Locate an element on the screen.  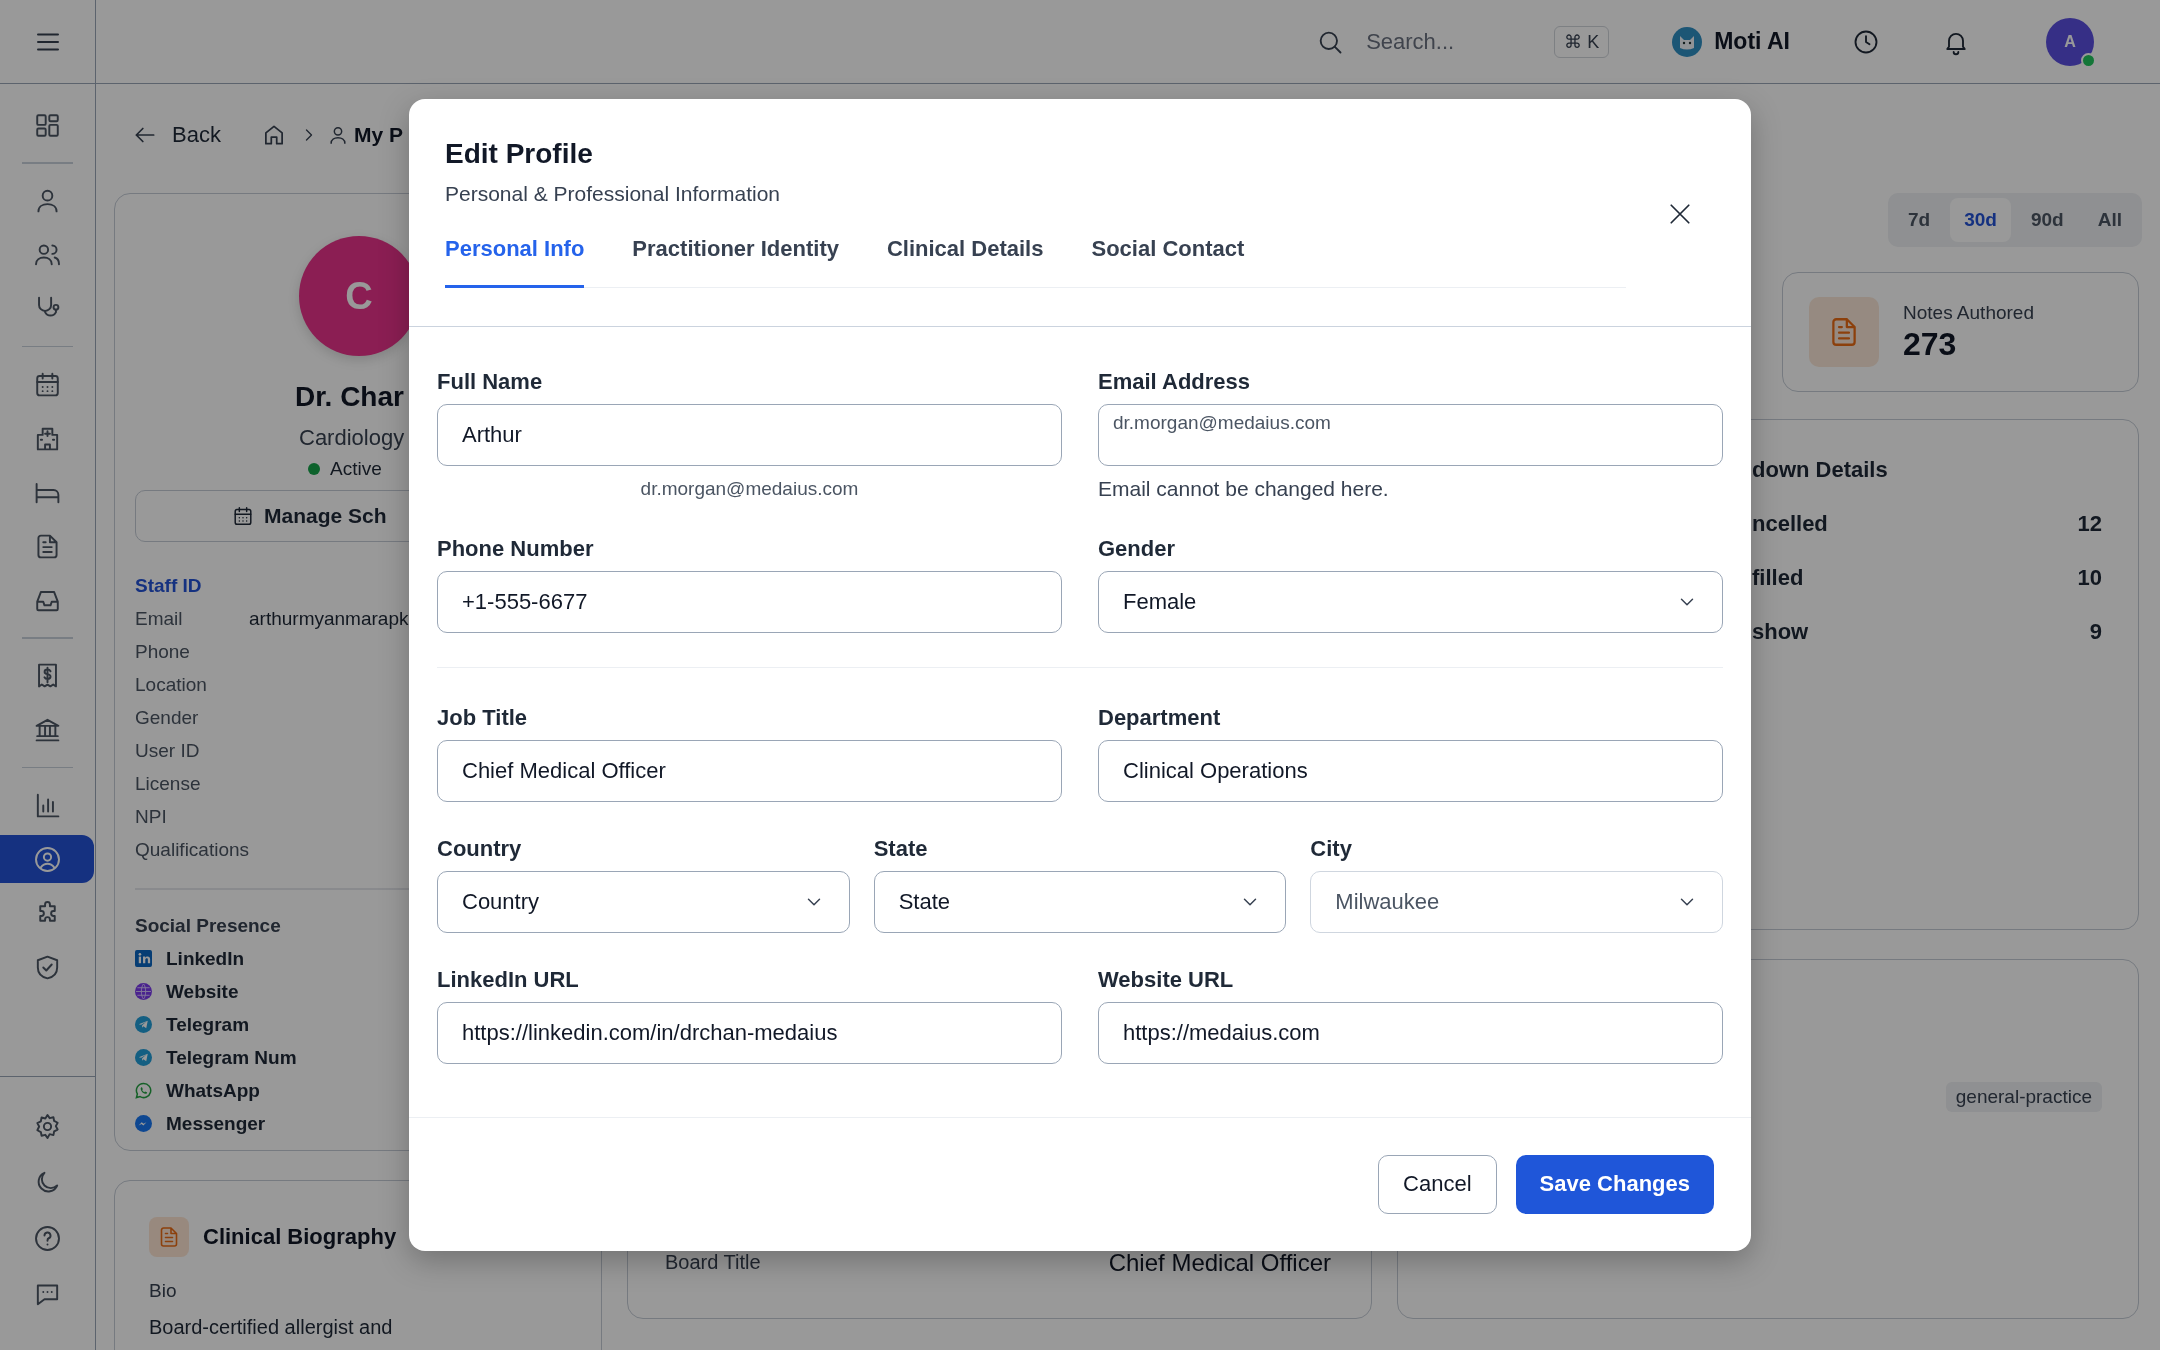
specialty: Cardiology is located at coordinates (352, 438).